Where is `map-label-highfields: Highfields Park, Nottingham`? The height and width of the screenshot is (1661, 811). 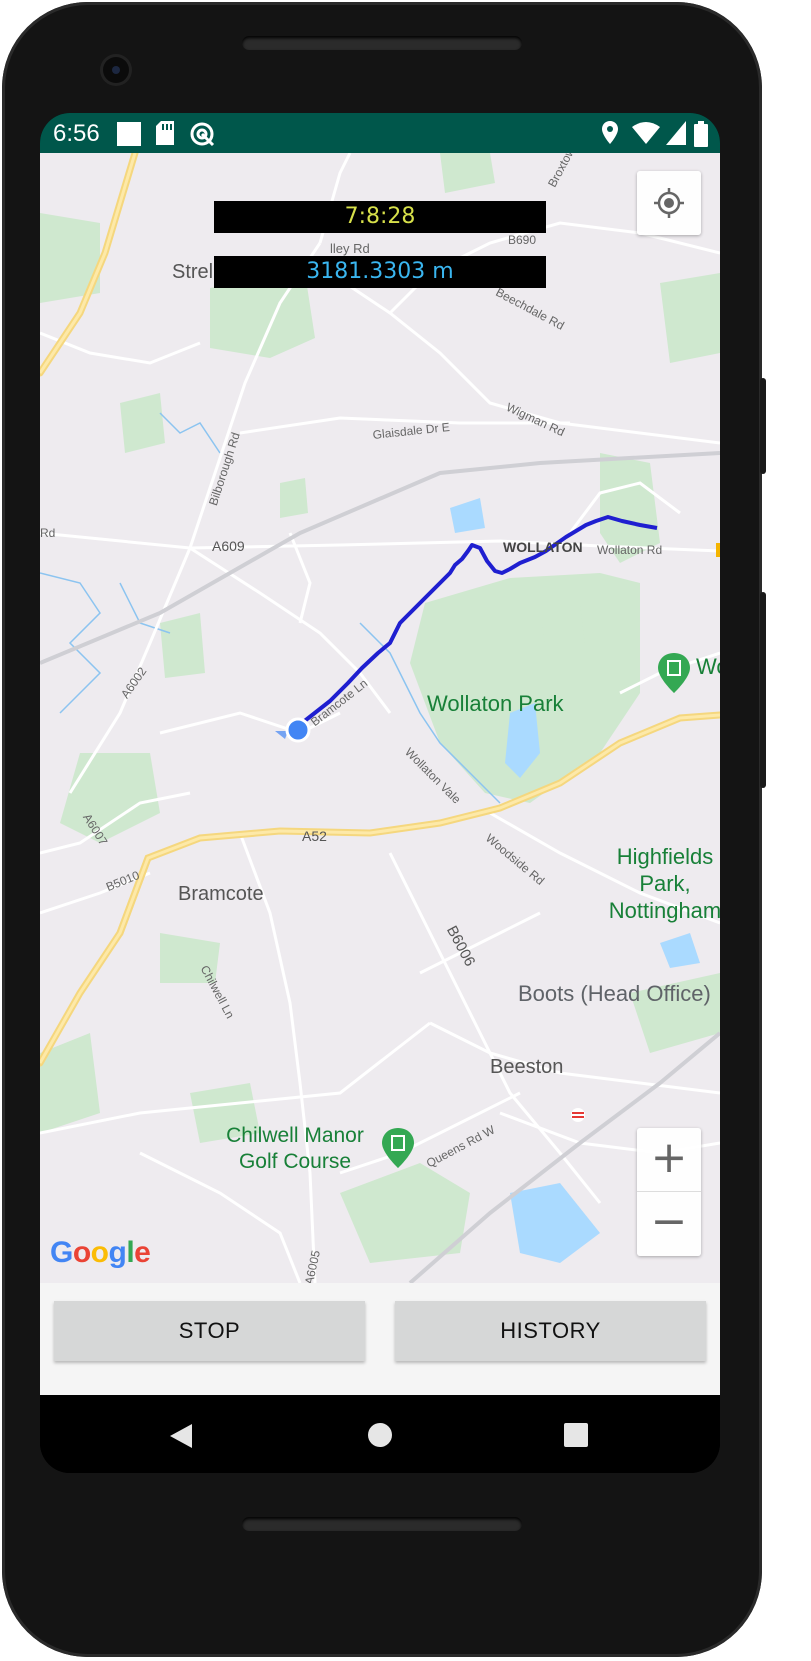
map-label-highfields: Highfields Park, Nottingham is located at coordinates (660, 883).